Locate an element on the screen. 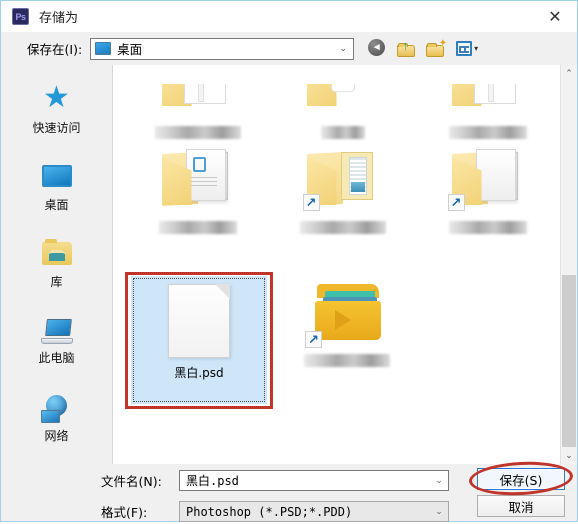 The height and width of the screenshot is (524, 578). location-value: 桌面 is located at coordinates (130, 49).